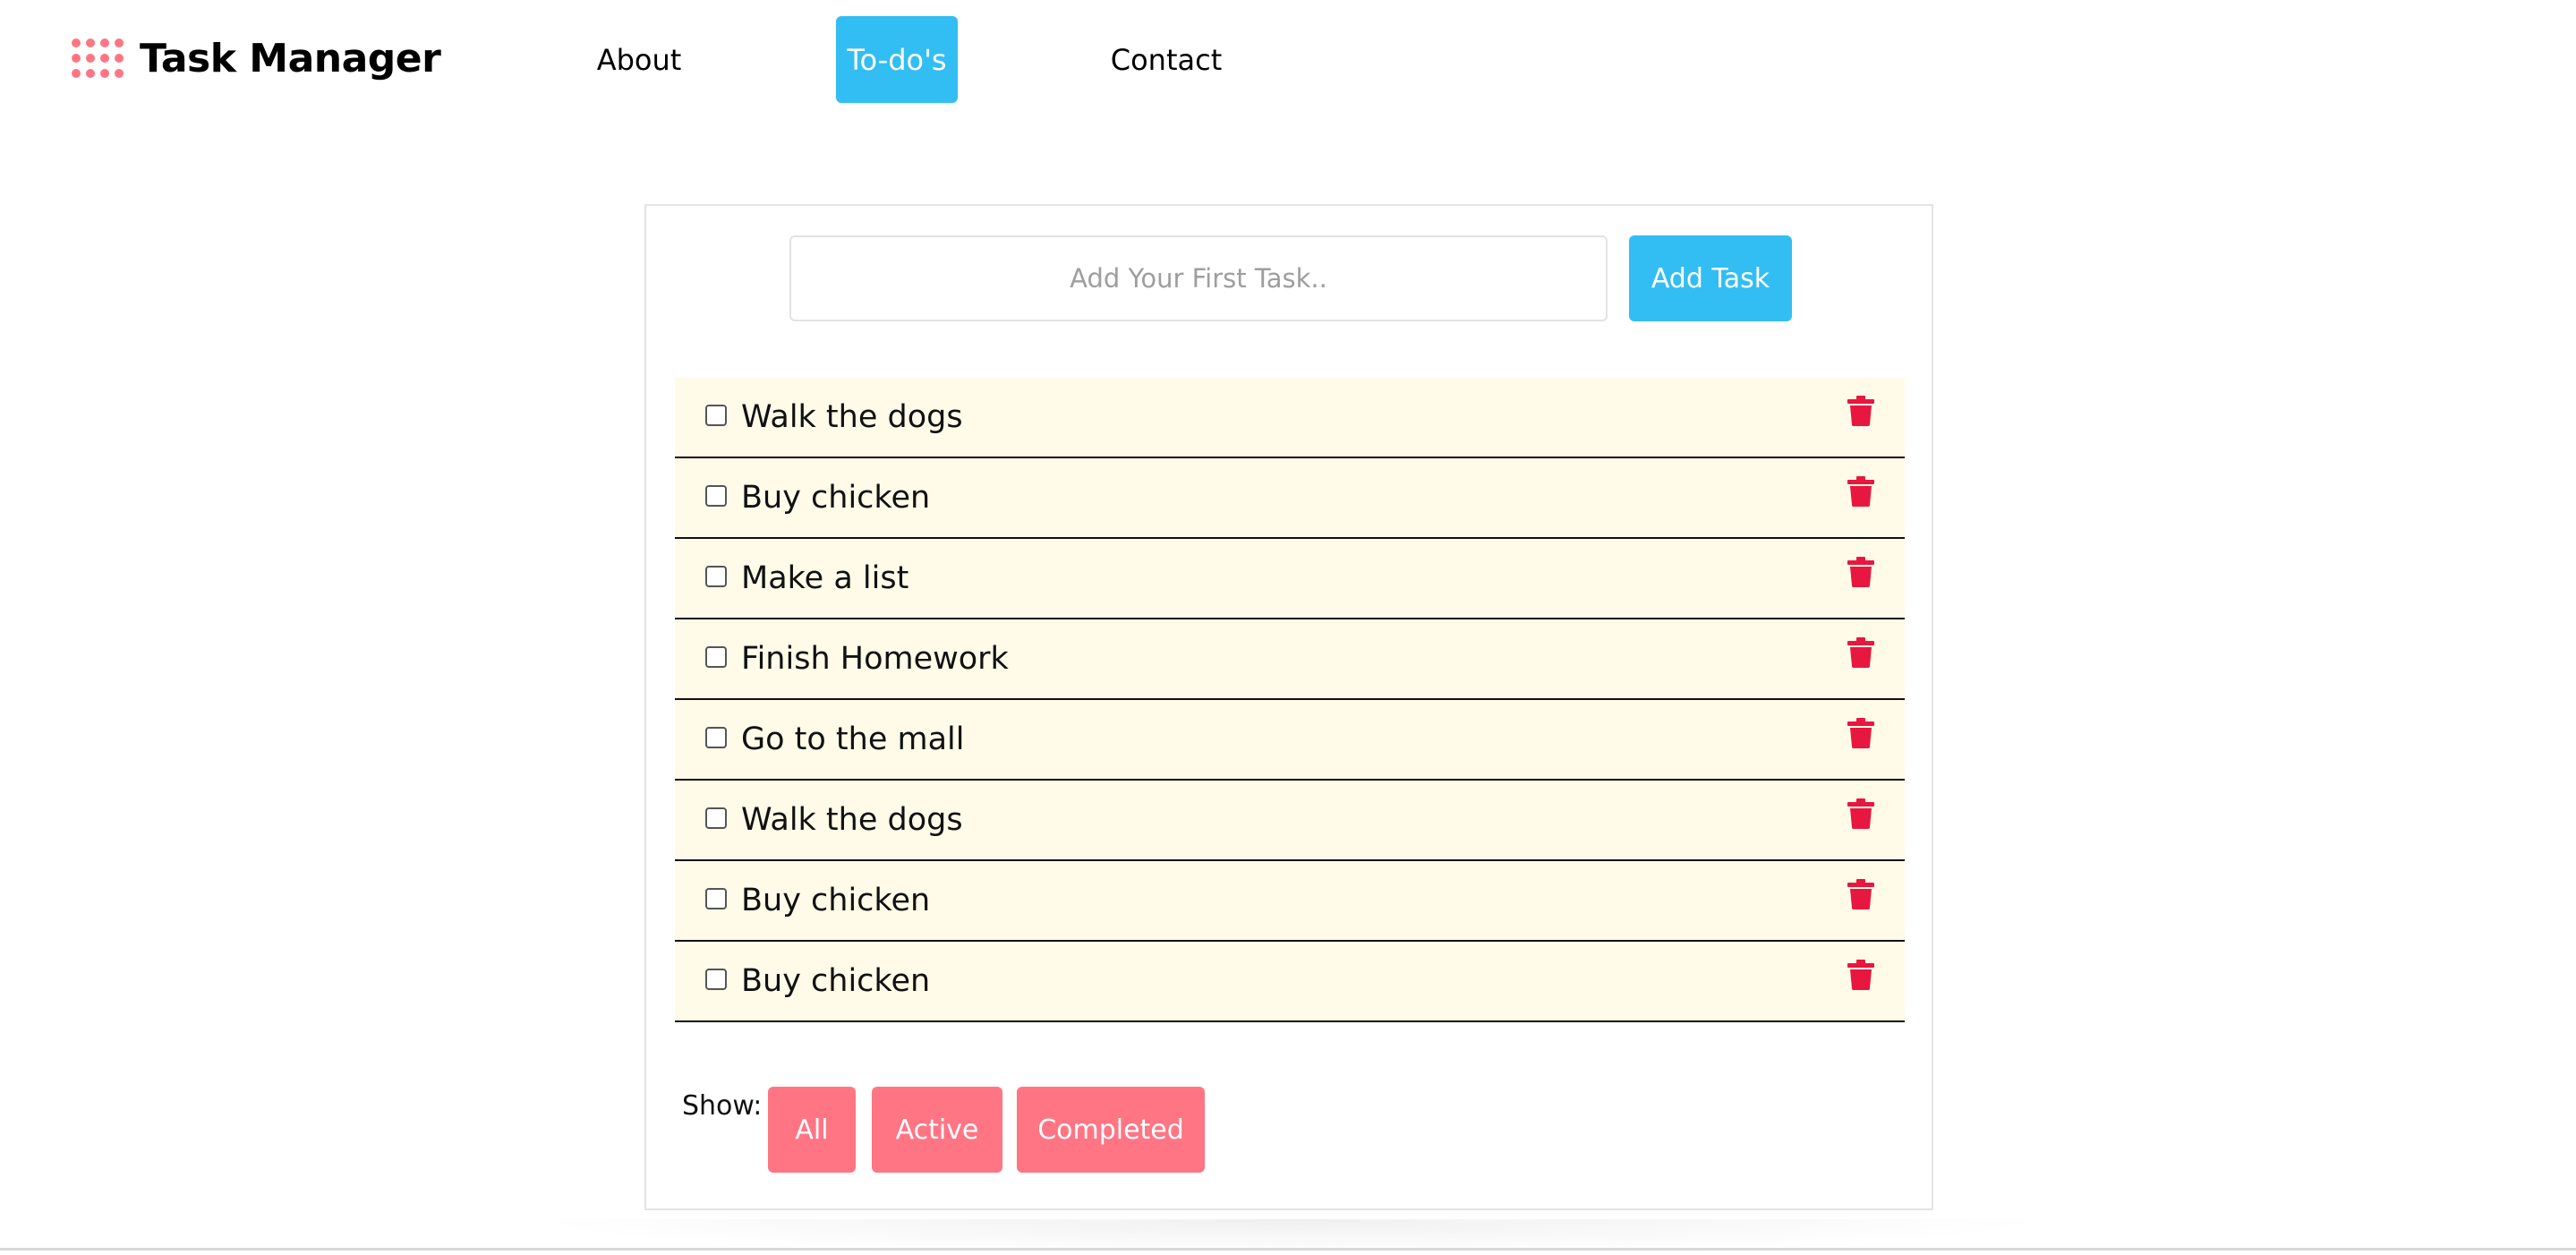 The image size is (2576, 1255). What do you see at coordinates (98, 58) in the screenshot?
I see `grid-dots-icon` at bounding box center [98, 58].